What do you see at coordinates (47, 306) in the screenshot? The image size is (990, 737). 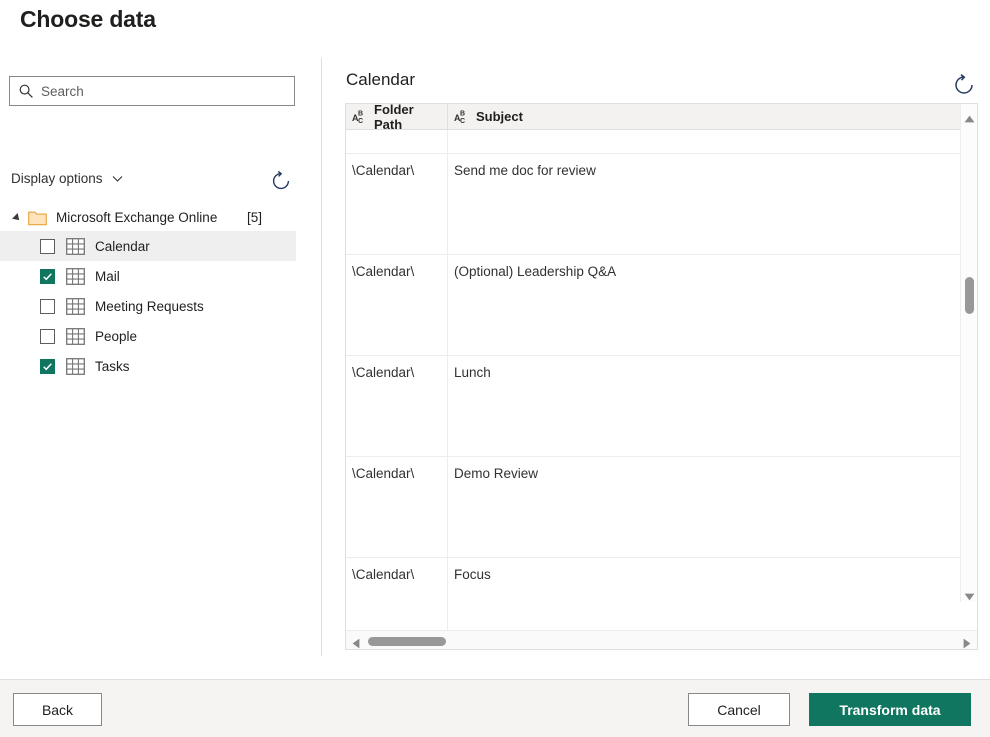 I see `checkbox-meeting-requests` at bounding box center [47, 306].